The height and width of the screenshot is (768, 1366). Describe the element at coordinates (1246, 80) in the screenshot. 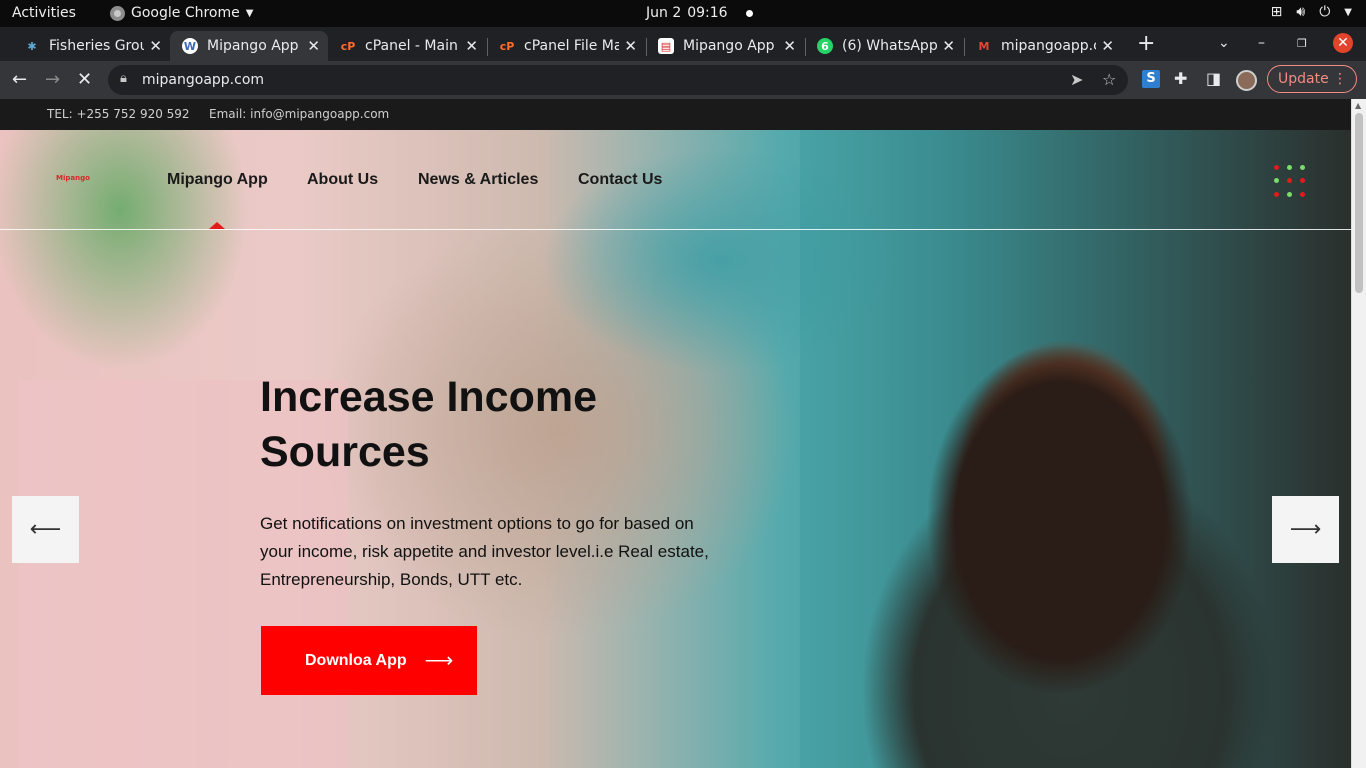

I see `avatar` at that location.